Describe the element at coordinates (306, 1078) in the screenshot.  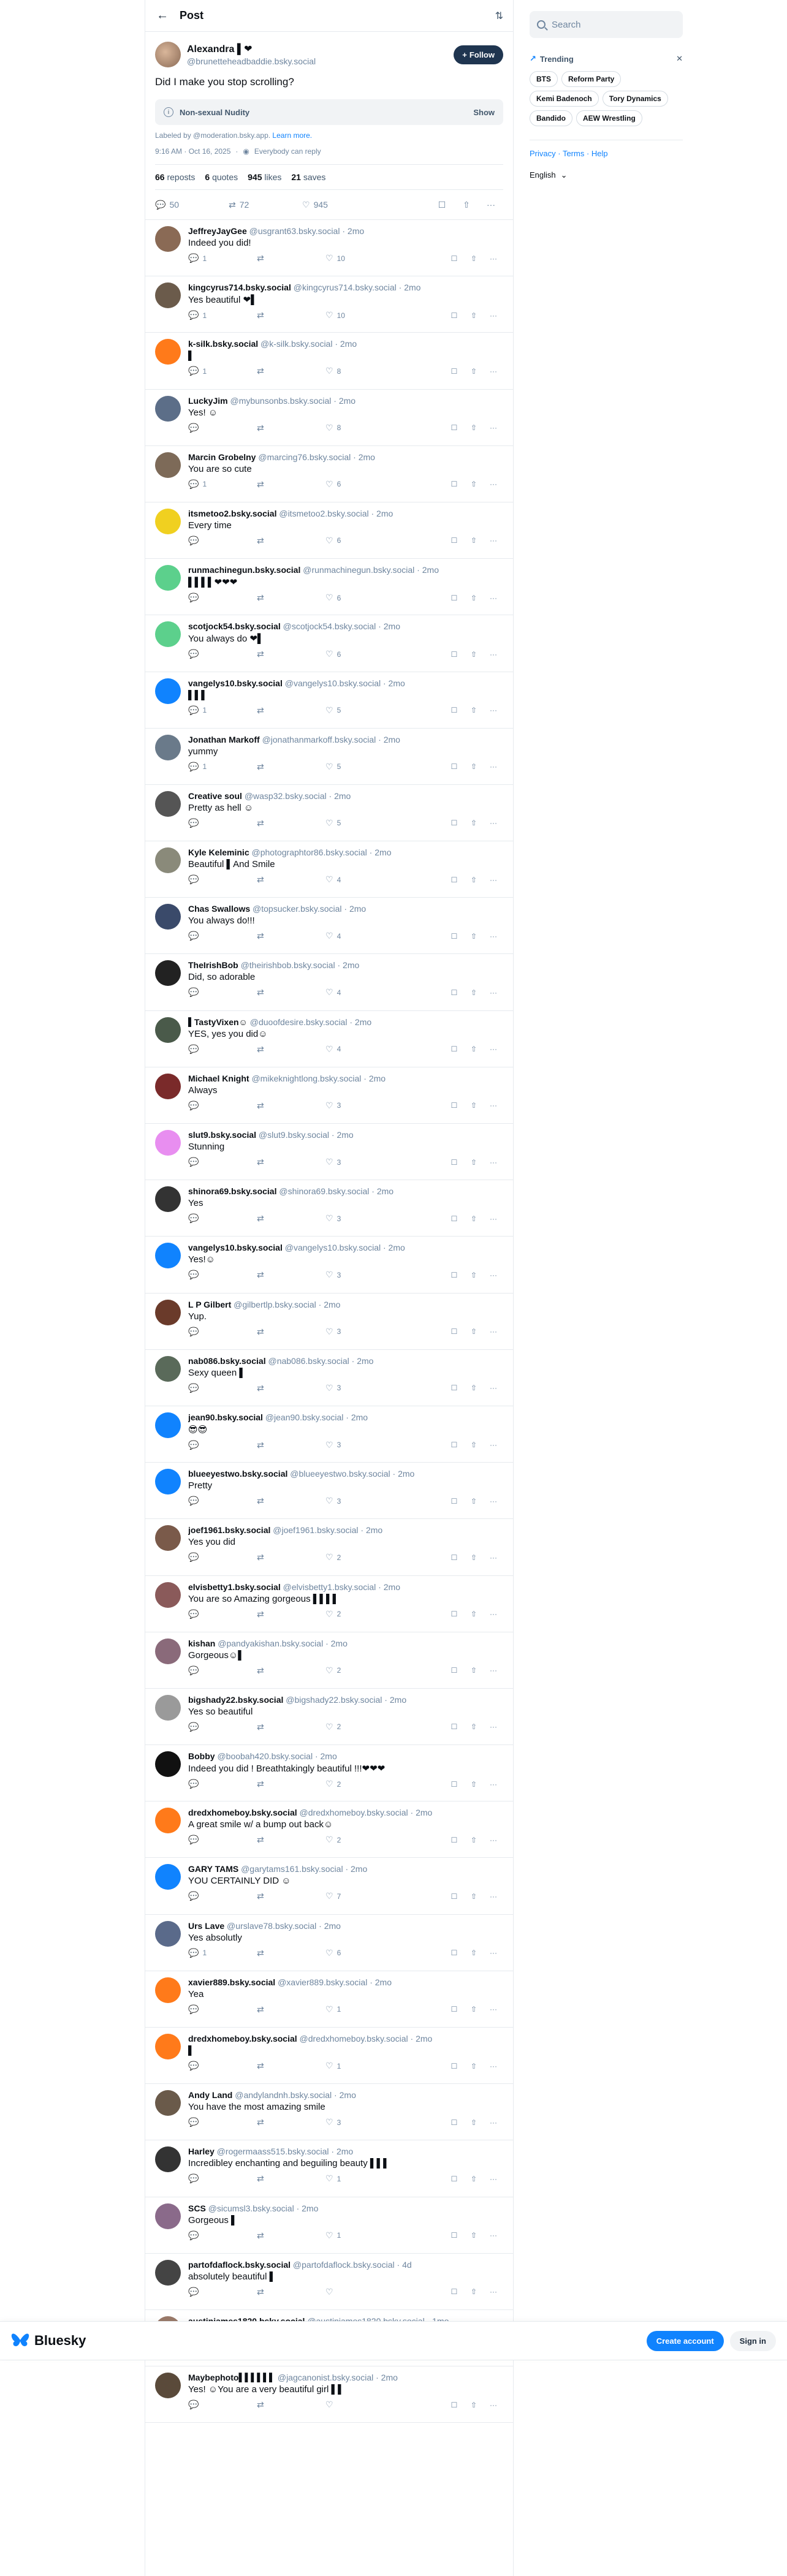
I see `reply-author-handle: @mikeknightlong.bsky.social` at that location.